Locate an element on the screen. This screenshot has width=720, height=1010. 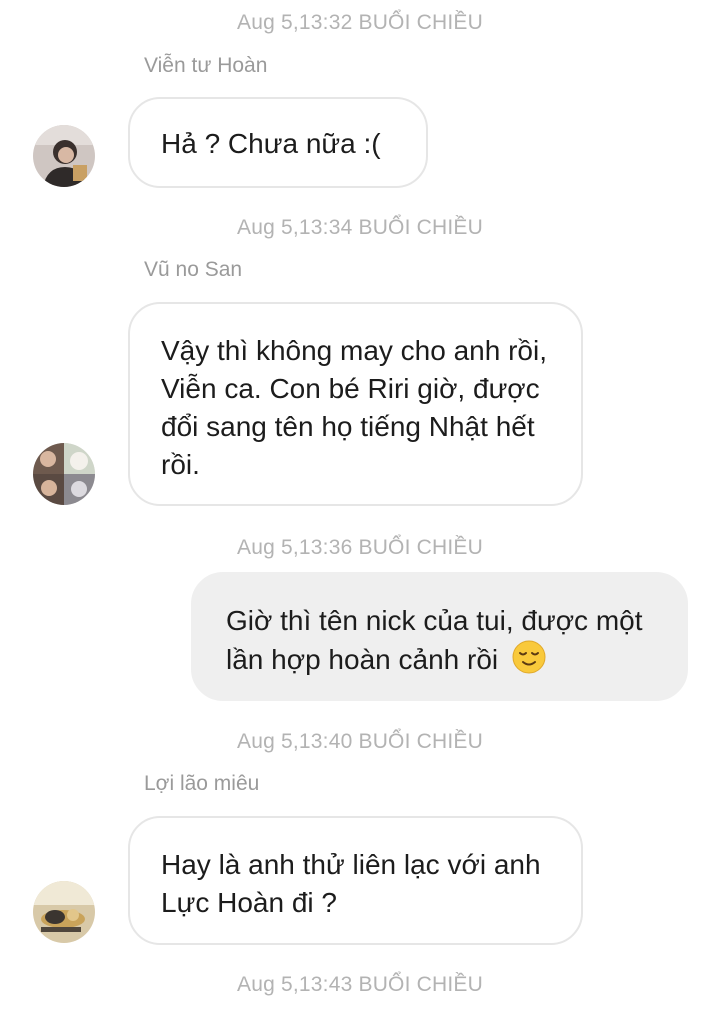
sender-name: Vũ no San is located at coordinates (193, 269).